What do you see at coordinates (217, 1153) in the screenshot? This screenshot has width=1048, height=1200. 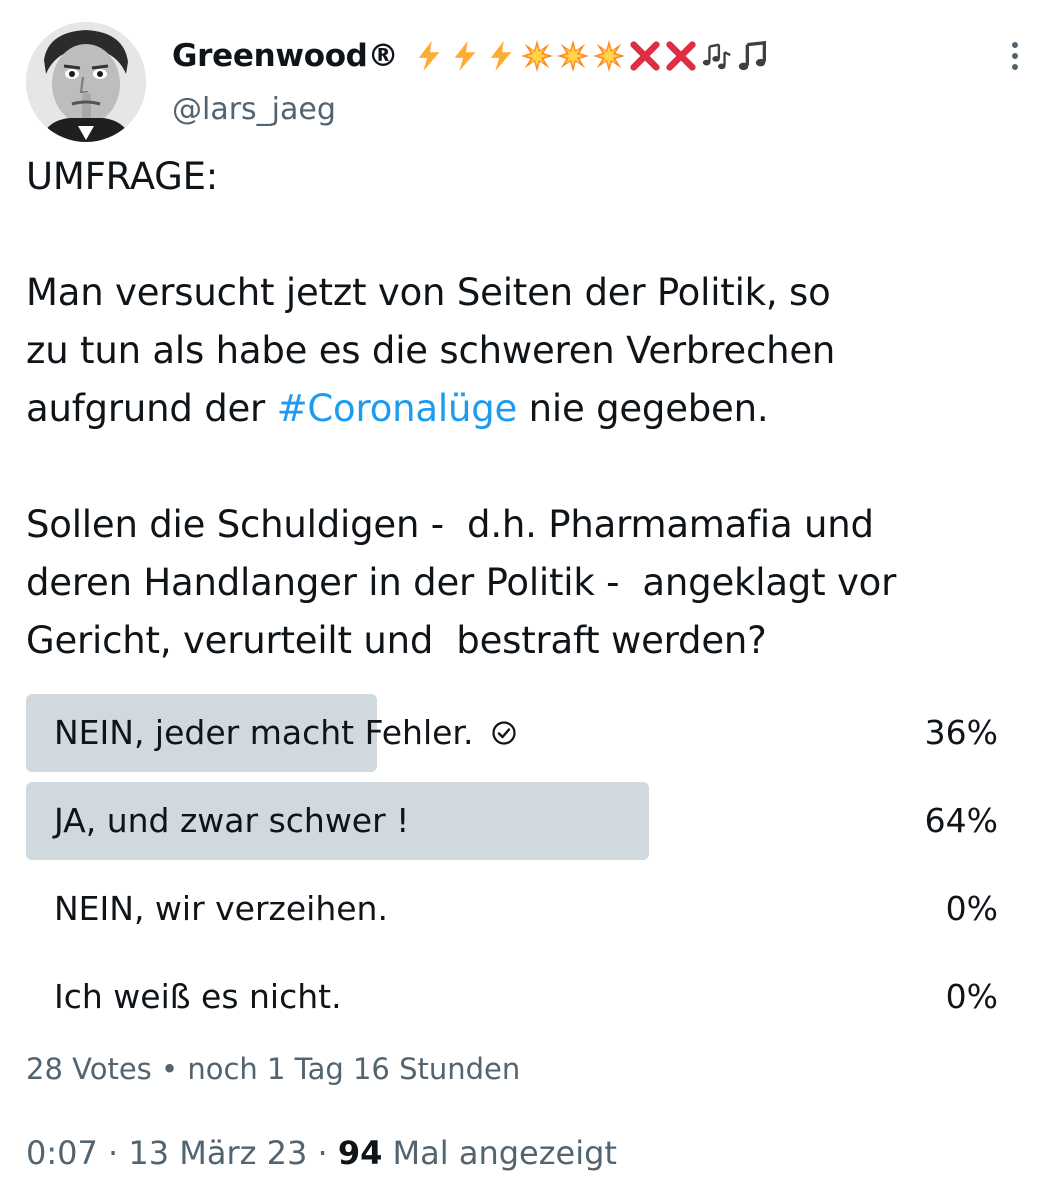 I see `tweet-date: 13 März 23` at bounding box center [217, 1153].